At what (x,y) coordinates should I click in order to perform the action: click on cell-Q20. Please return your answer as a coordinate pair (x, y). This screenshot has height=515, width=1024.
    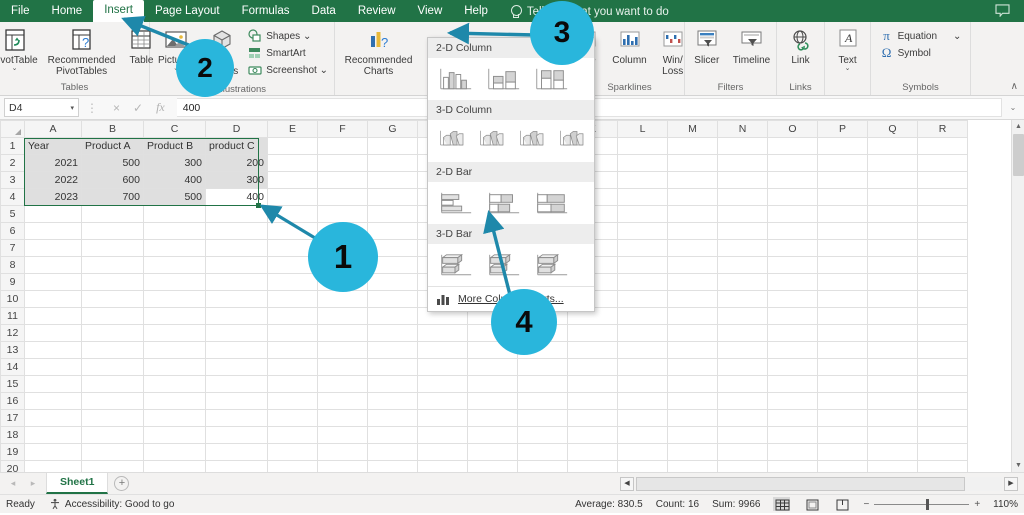
    Looking at the image, I should click on (892, 466).